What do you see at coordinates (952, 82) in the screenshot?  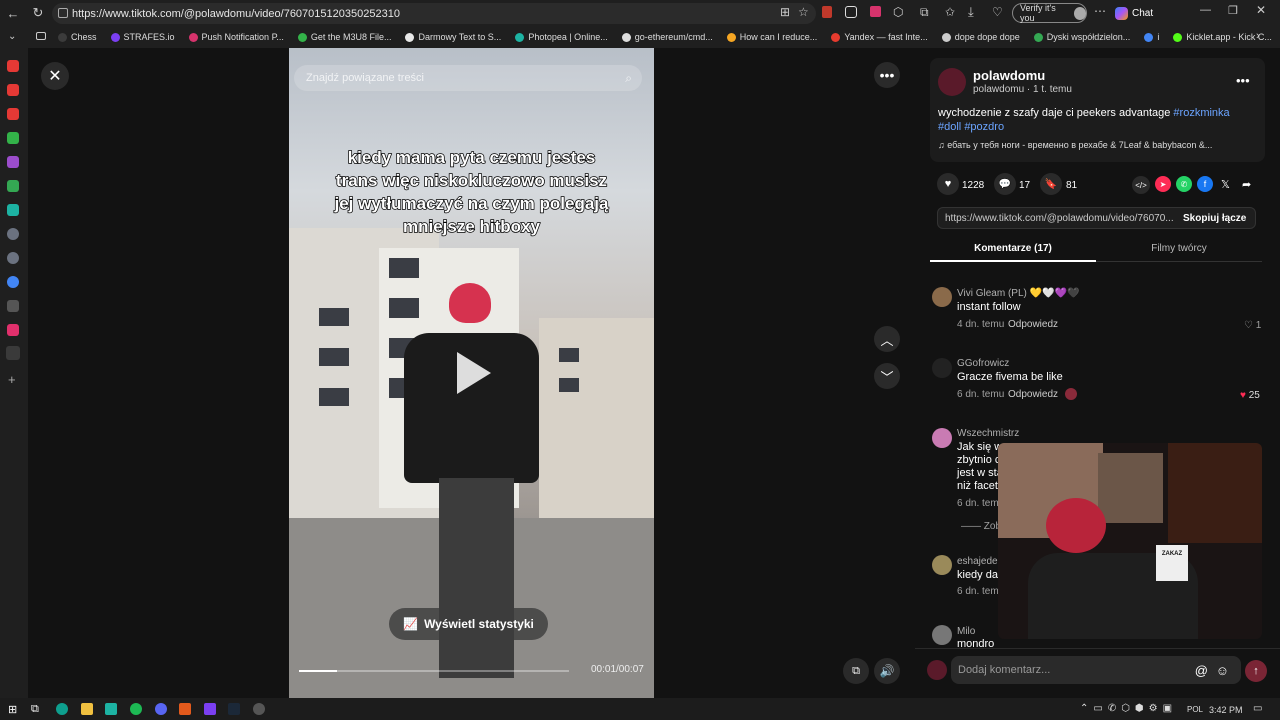 I see `creator-avatar` at bounding box center [952, 82].